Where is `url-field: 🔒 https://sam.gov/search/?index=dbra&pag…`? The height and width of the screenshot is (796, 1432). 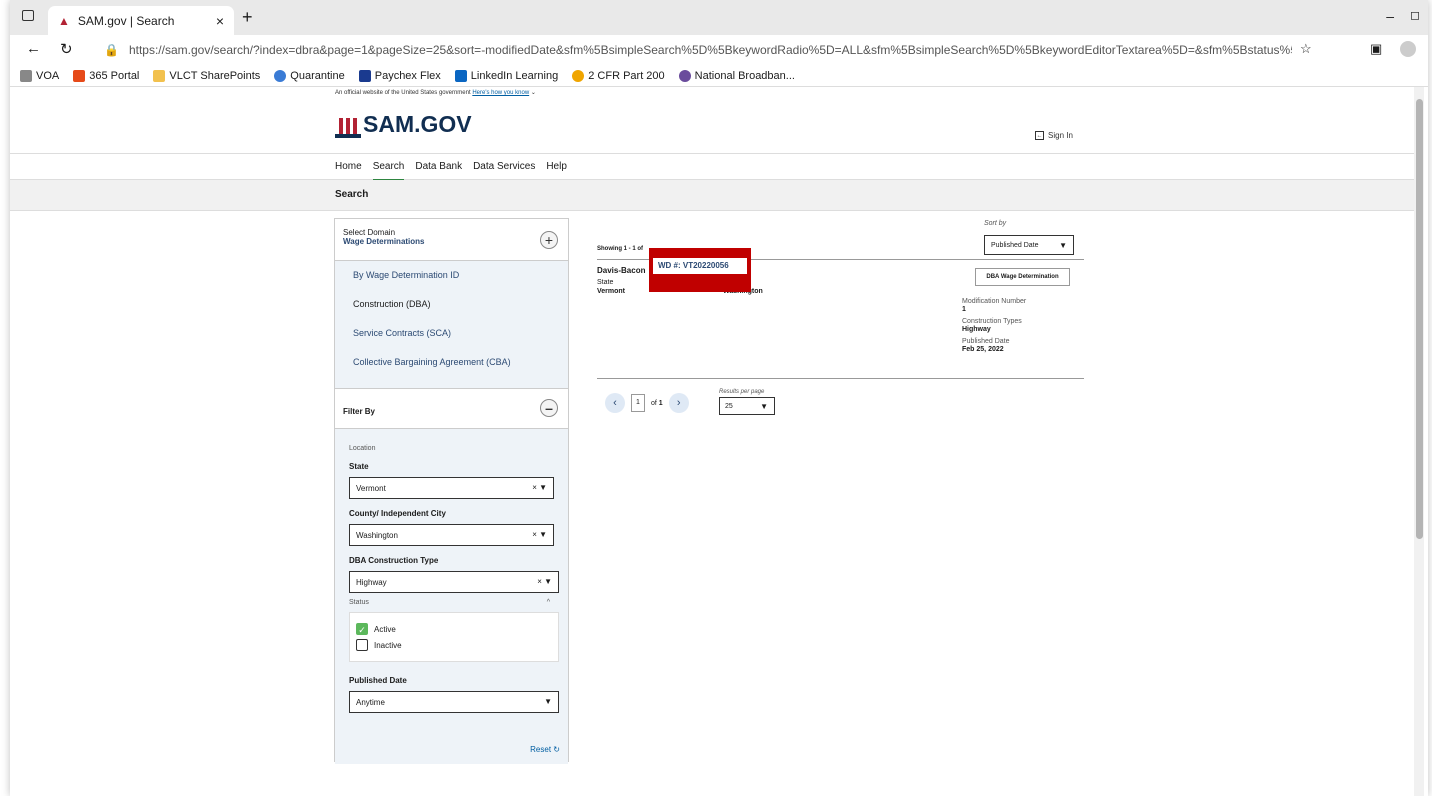 url-field: 🔒 https://sam.gov/search/?index=dbra&pag… is located at coordinates (692, 50).